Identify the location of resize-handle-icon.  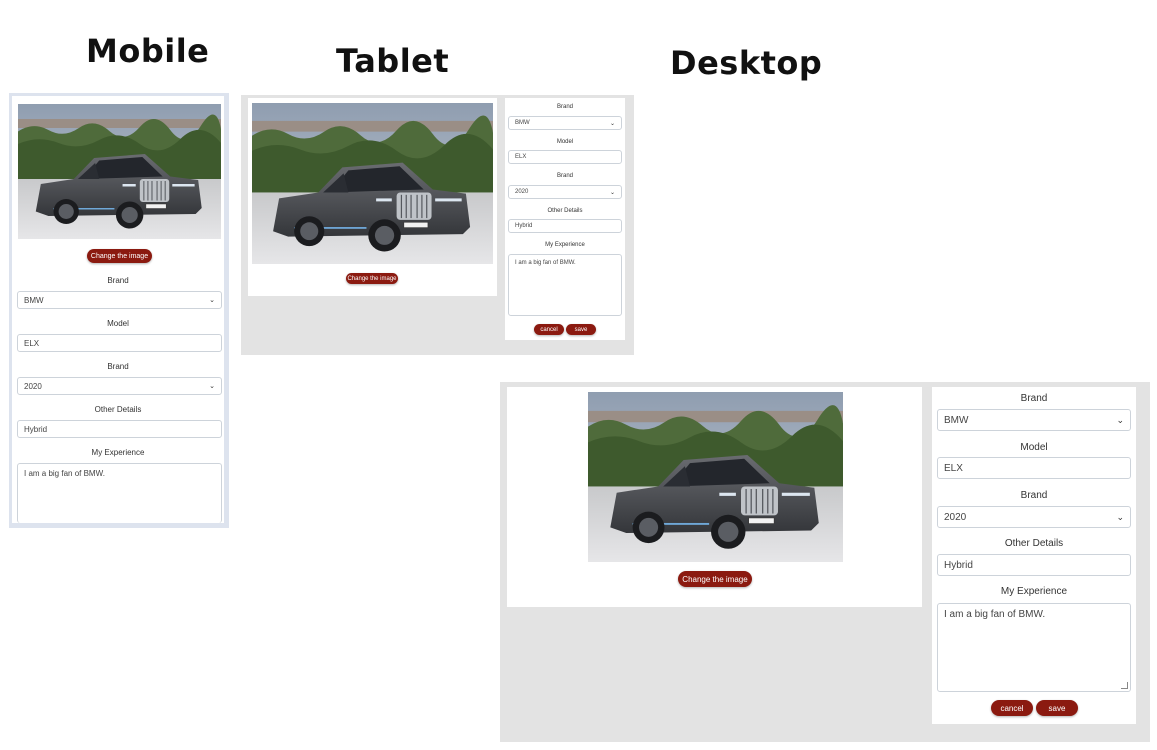
(1124, 685).